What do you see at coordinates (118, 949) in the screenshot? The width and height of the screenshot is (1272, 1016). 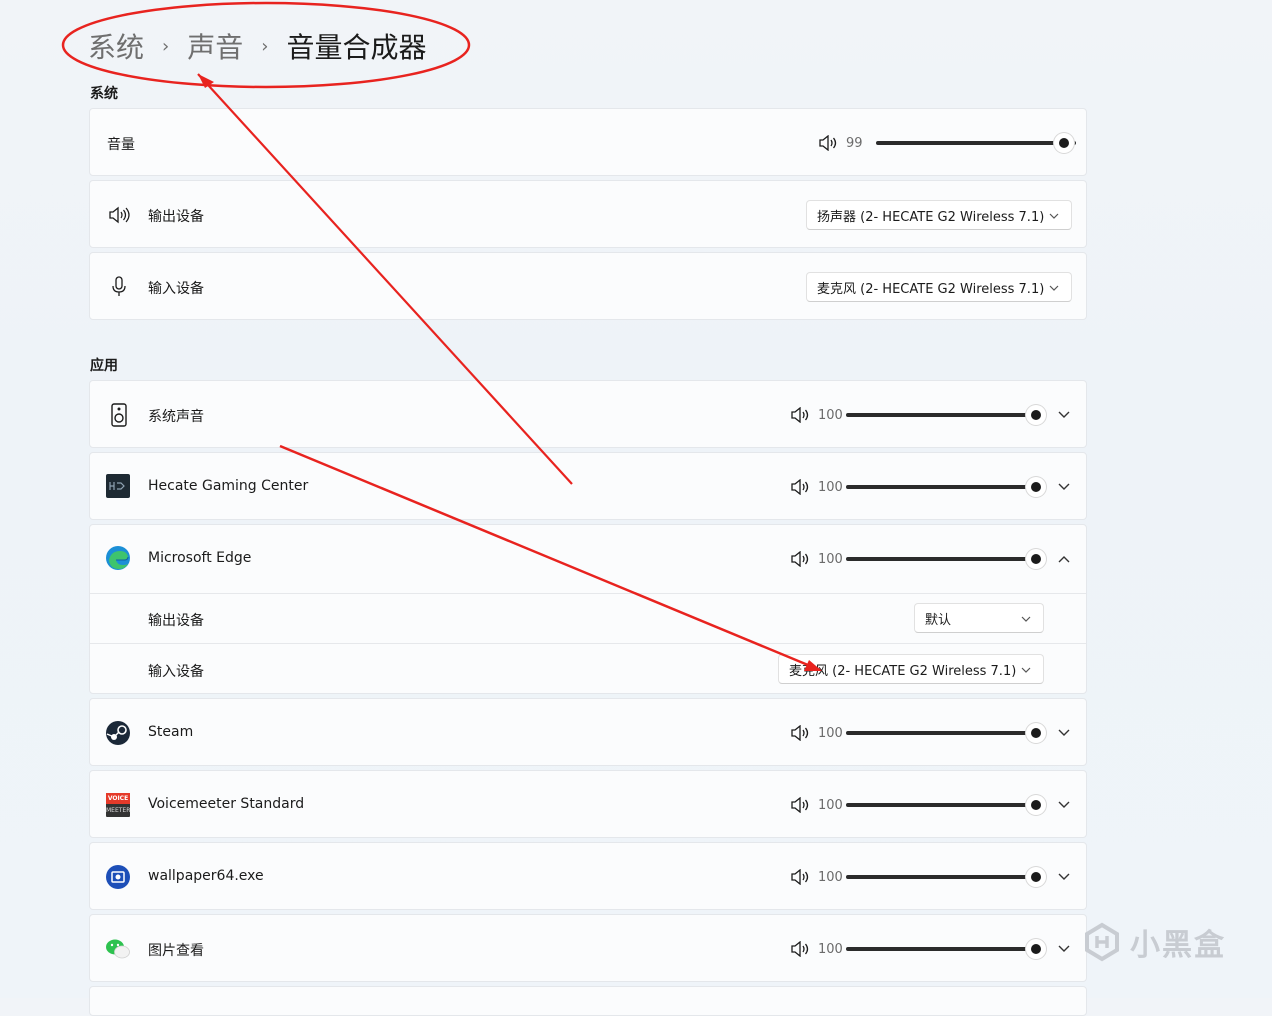 I see `wechat-icon` at bounding box center [118, 949].